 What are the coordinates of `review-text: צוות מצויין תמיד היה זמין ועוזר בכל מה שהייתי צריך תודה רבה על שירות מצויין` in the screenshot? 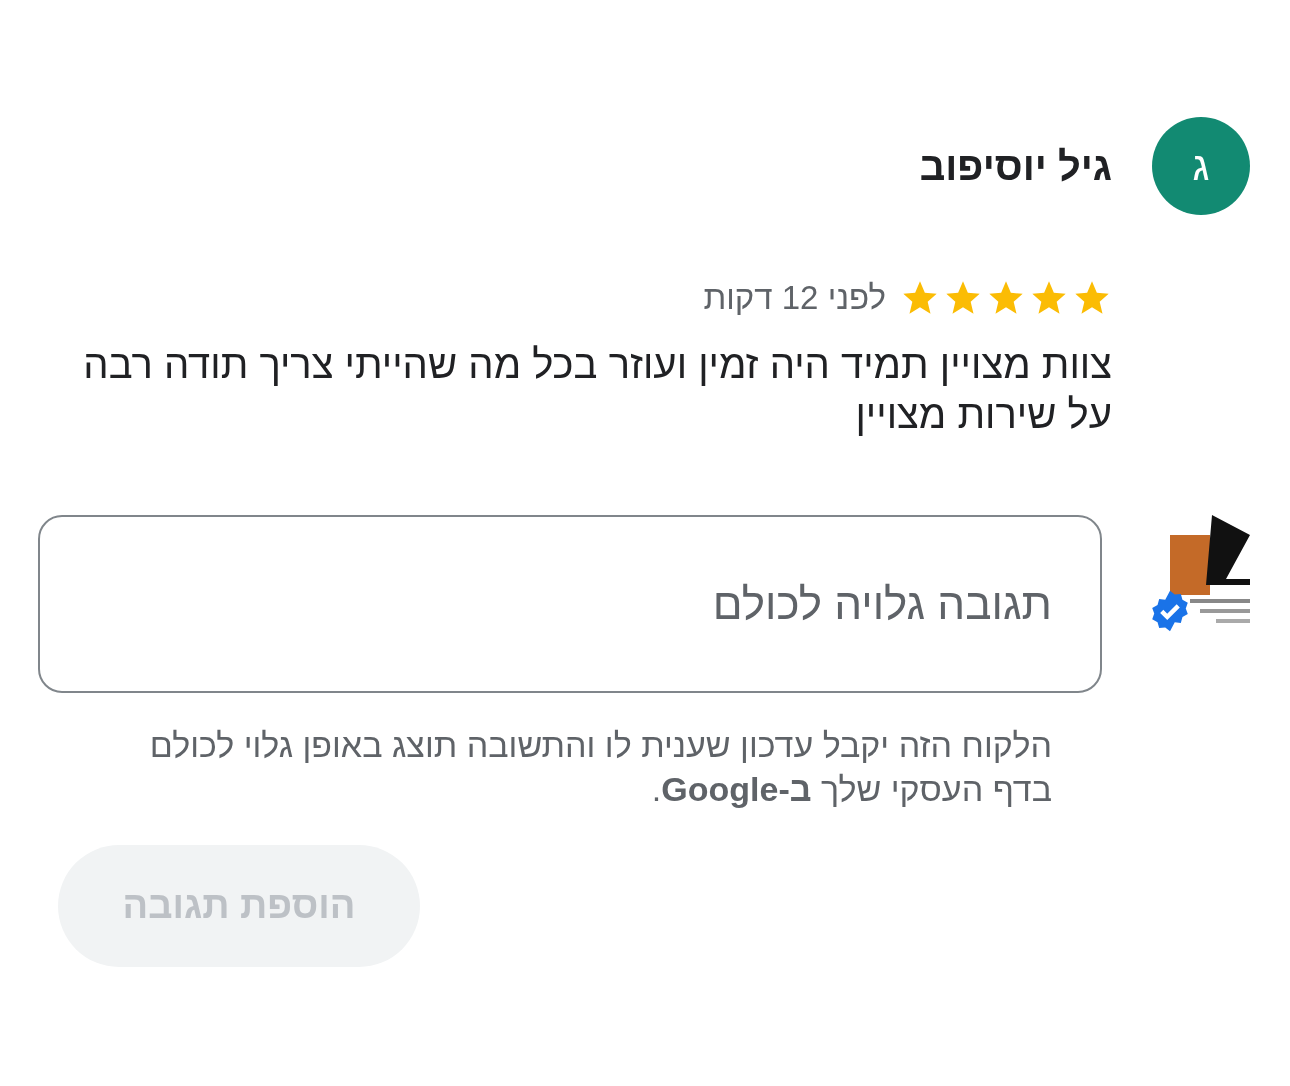 It's located at (597, 389).